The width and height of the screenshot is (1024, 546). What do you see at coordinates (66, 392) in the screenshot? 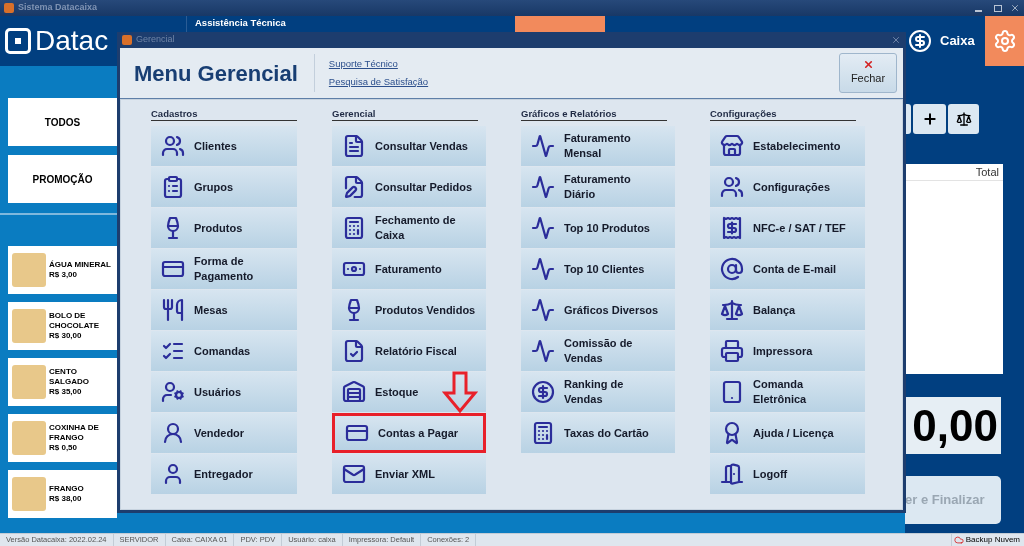
I see `product-price: R$ 35,00` at bounding box center [66, 392].